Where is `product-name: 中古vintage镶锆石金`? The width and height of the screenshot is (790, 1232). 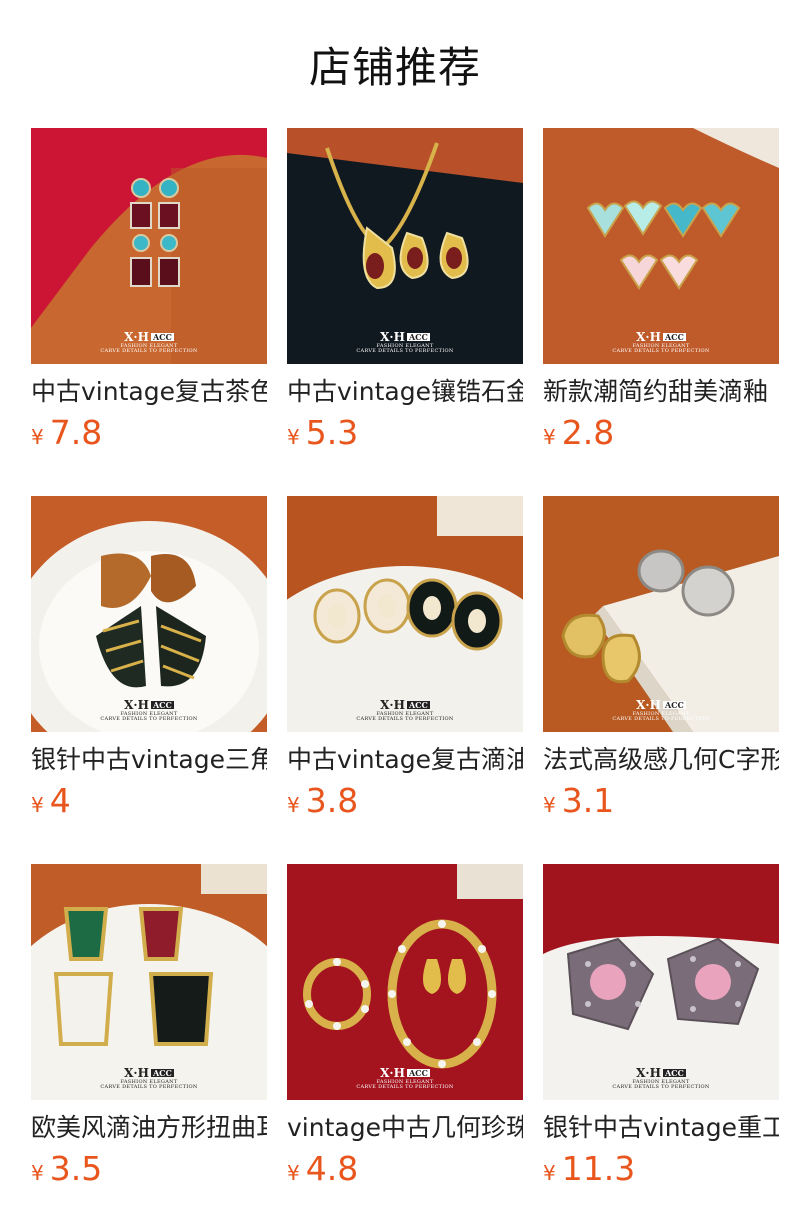 product-name: 中古vintage镶锆石金 is located at coordinates (405, 392).